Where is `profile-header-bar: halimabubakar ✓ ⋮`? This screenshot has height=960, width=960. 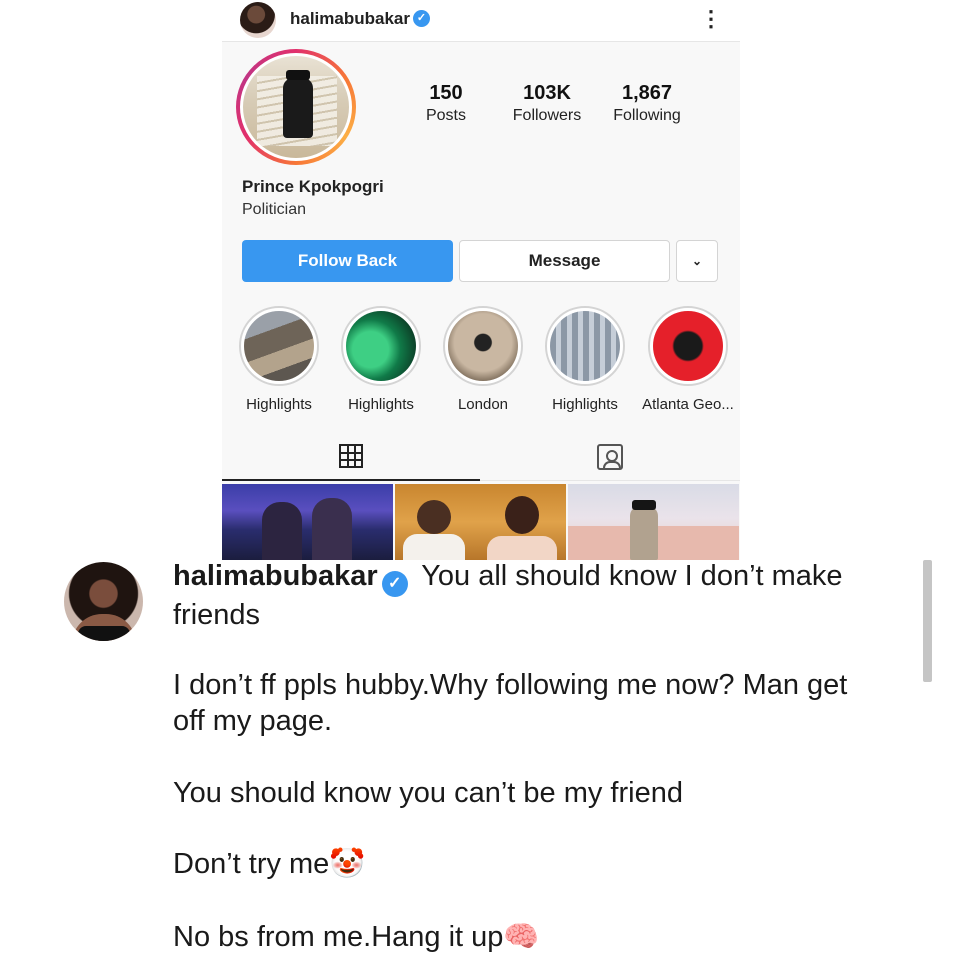 profile-header-bar: halimabubakar ✓ ⋮ is located at coordinates (481, 21).